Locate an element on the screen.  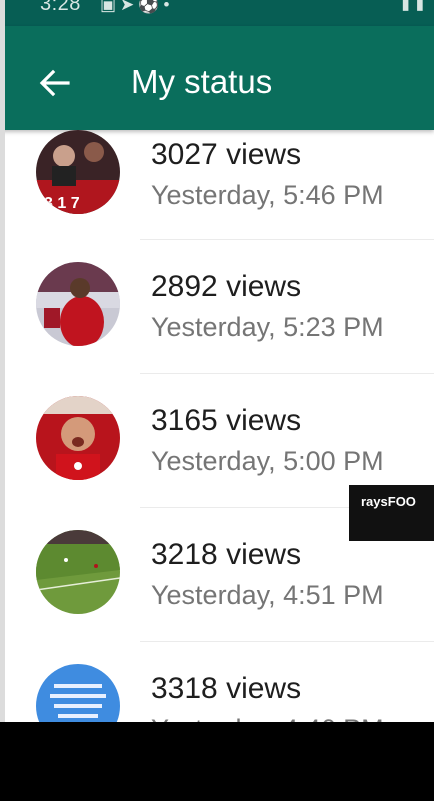
status-thumbnail: 3 1 7 is located at coordinates (78, 172).